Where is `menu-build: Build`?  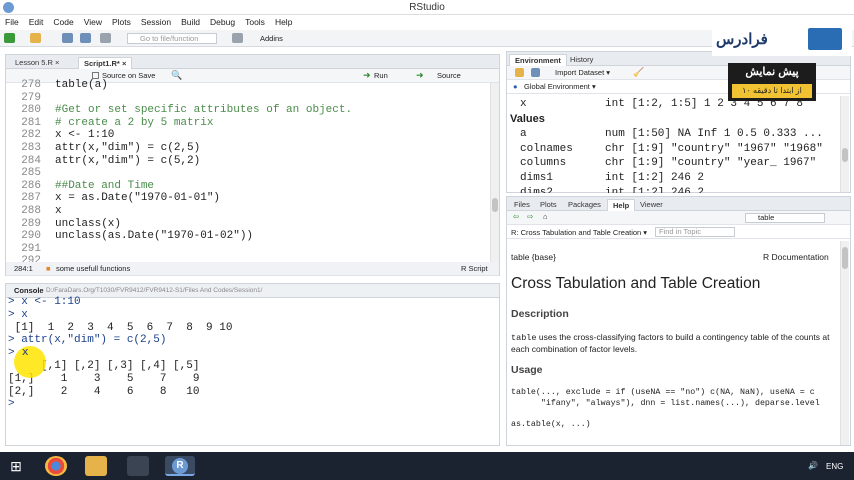
menu-build: Build is located at coordinates (190, 22).